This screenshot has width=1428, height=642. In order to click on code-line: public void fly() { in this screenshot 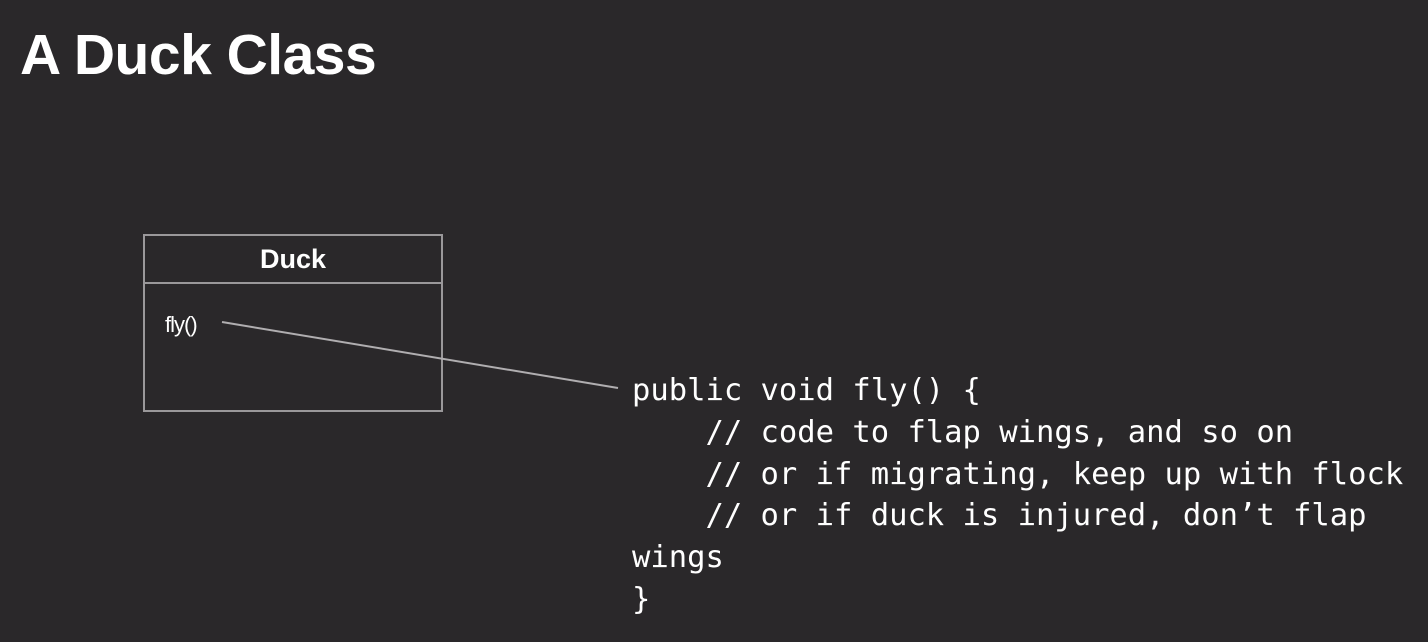, I will do `click(806, 390)`.